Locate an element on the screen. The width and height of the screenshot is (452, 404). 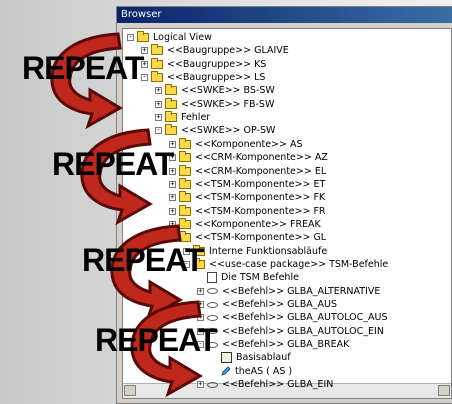
tree-row-label: <<TSM-Komponente>> FK is located at coordinates (260, 198).